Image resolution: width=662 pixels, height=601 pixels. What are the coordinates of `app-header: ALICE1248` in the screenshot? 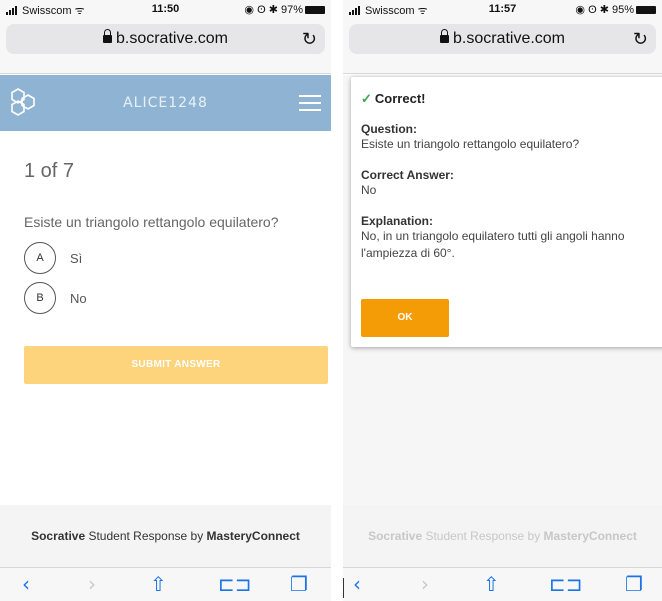 It's located at (165, 103).